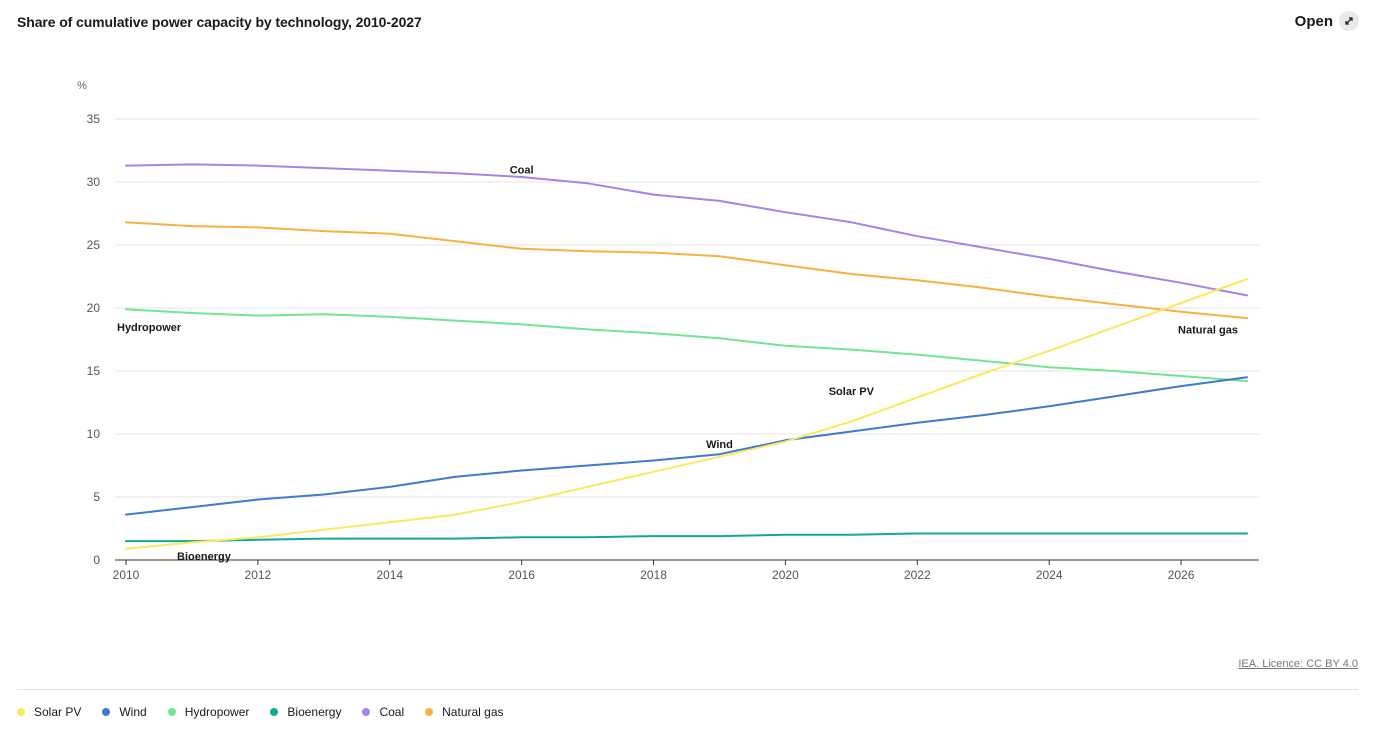 This screenshot has height=733, width=1373. I want to click on series-label-solar-pv: Solar PV, so click(852, 392).